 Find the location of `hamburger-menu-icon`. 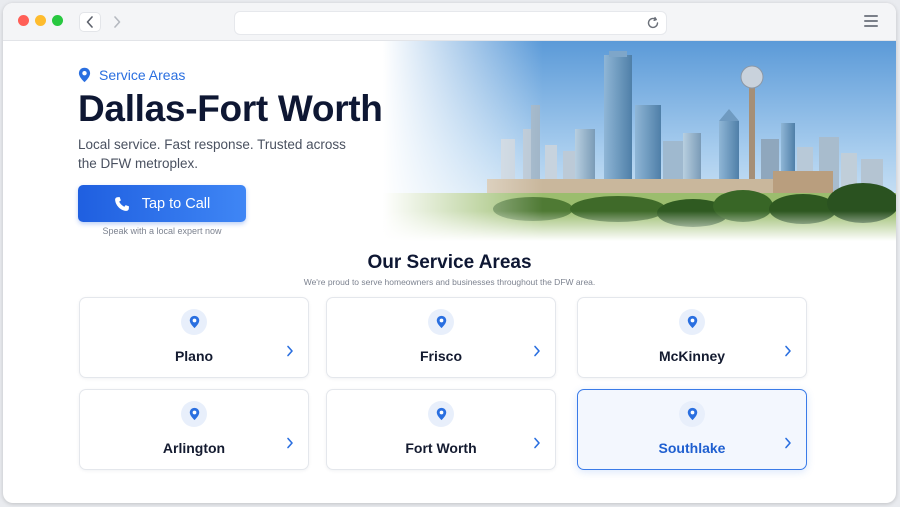

hamburger-menu-icon is located at coordinates (871, 21).